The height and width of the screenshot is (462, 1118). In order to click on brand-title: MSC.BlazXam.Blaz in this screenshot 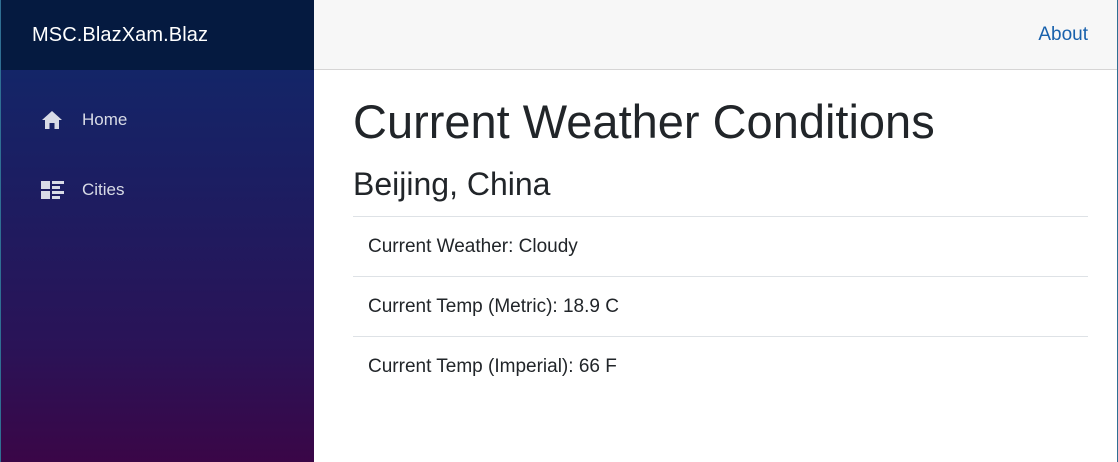, I will do `click(120, 35)`.